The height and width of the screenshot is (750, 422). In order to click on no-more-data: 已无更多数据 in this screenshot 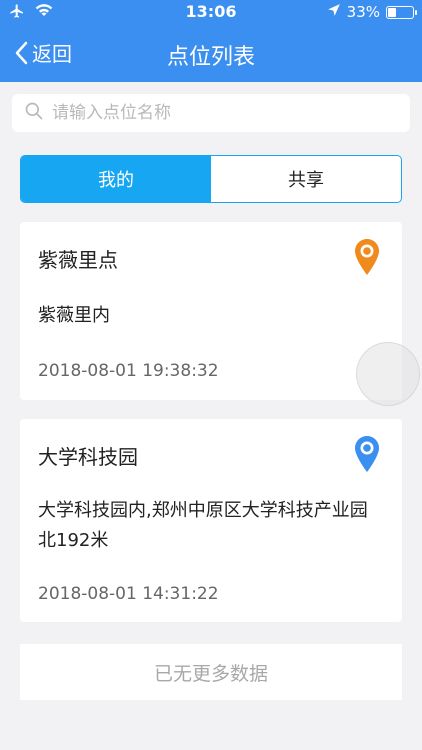, I will do `click(211, 672)`.